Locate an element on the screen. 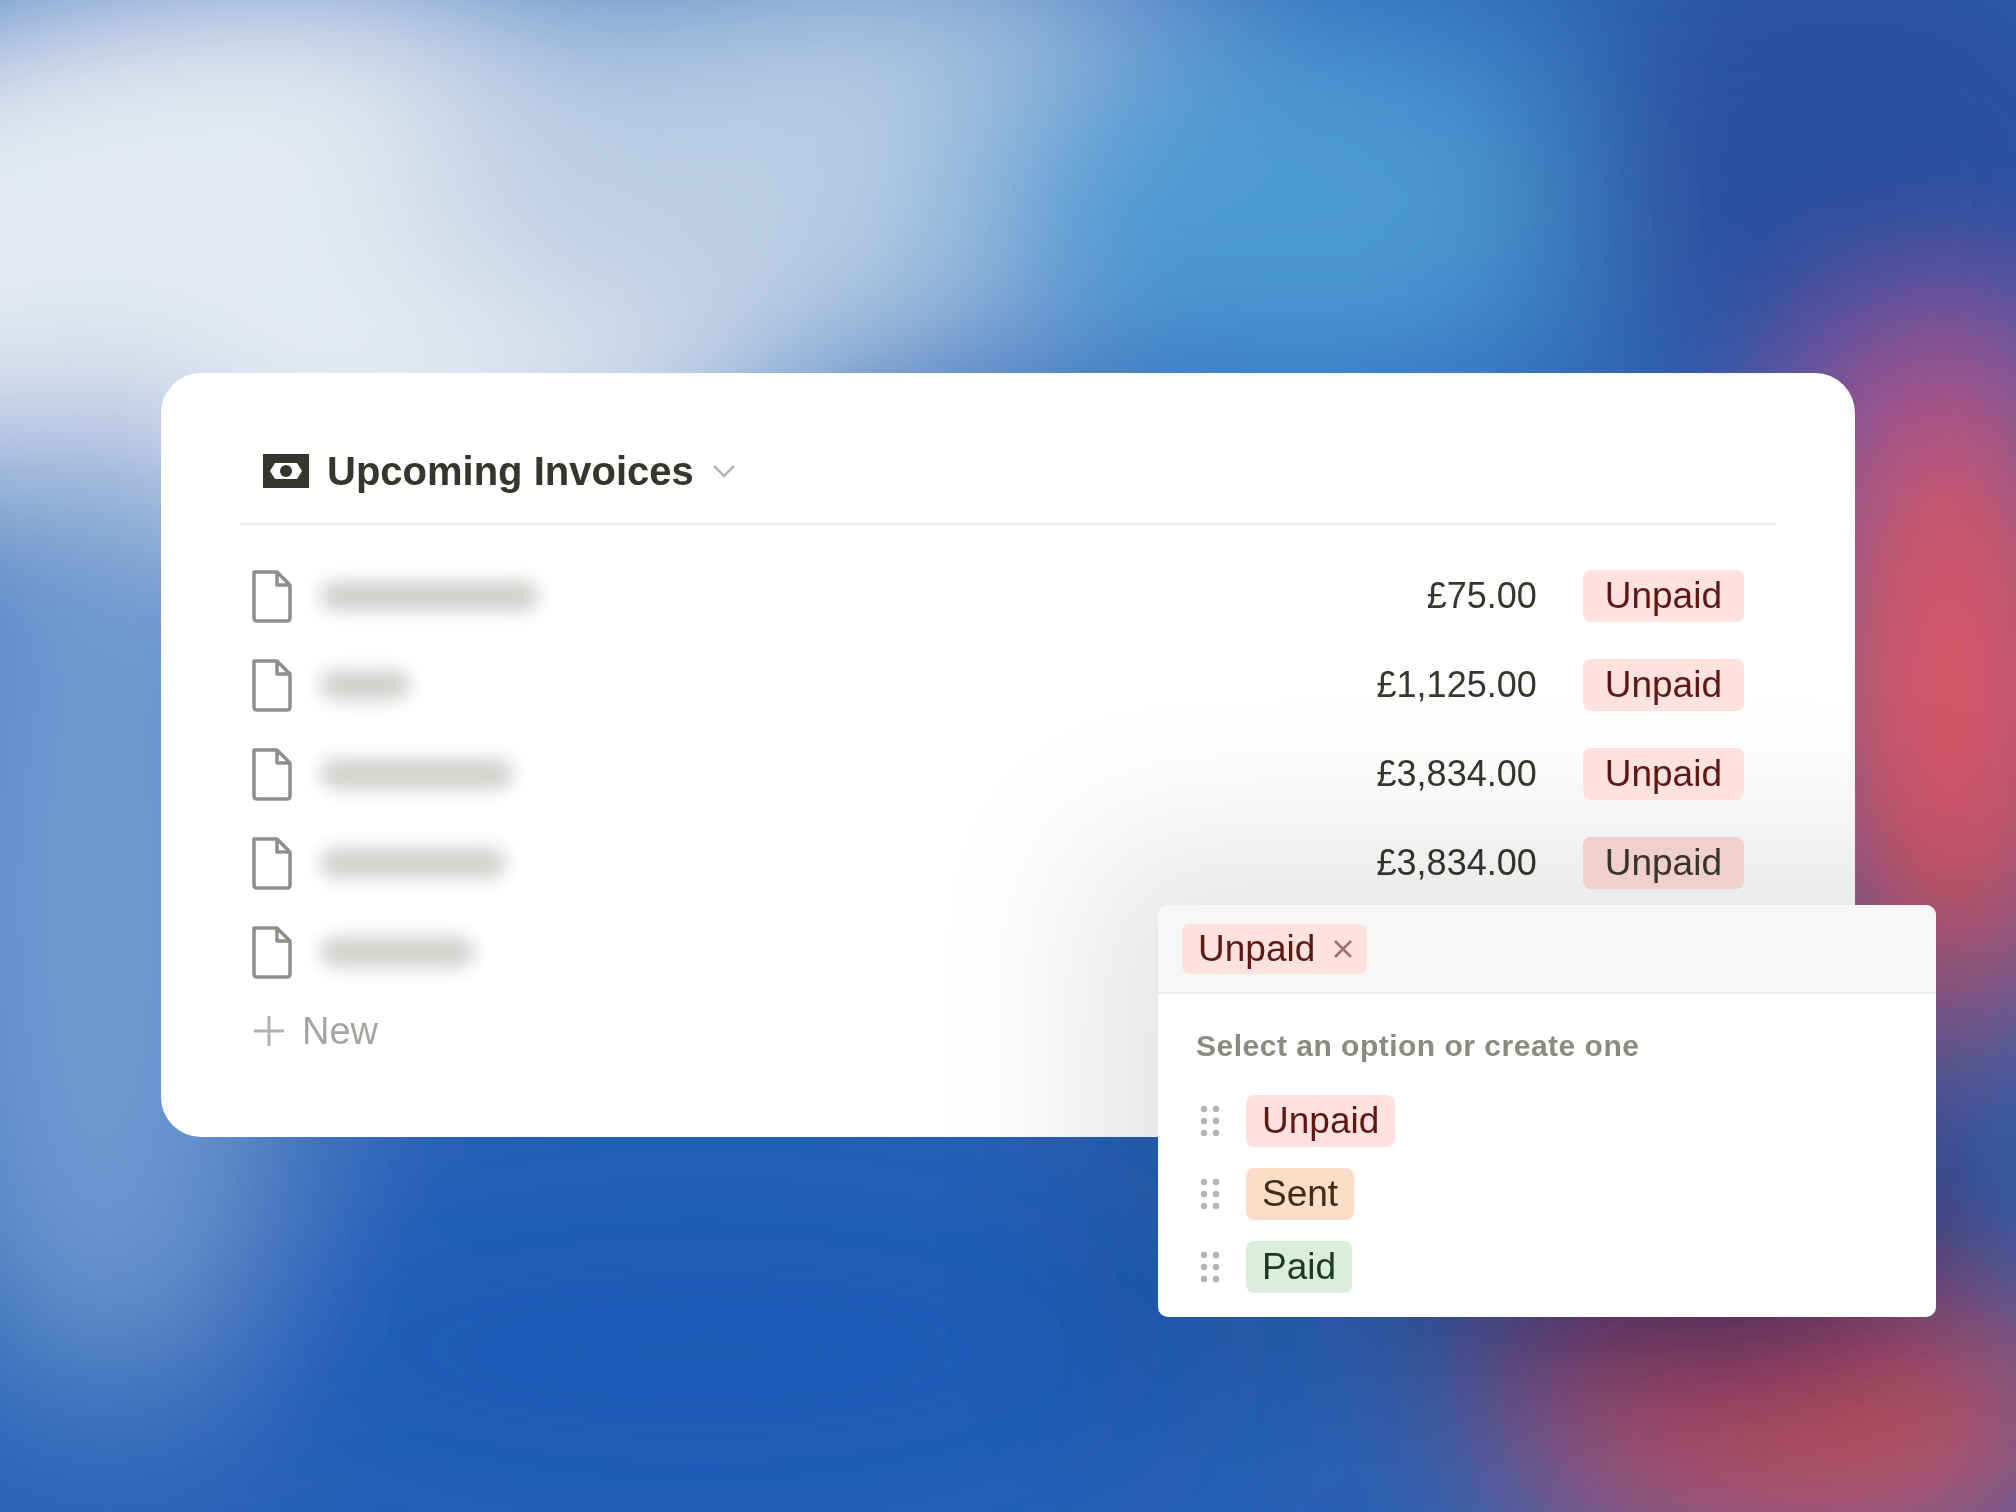  option-tag: Sent is located at coordinates (1300, 1193).